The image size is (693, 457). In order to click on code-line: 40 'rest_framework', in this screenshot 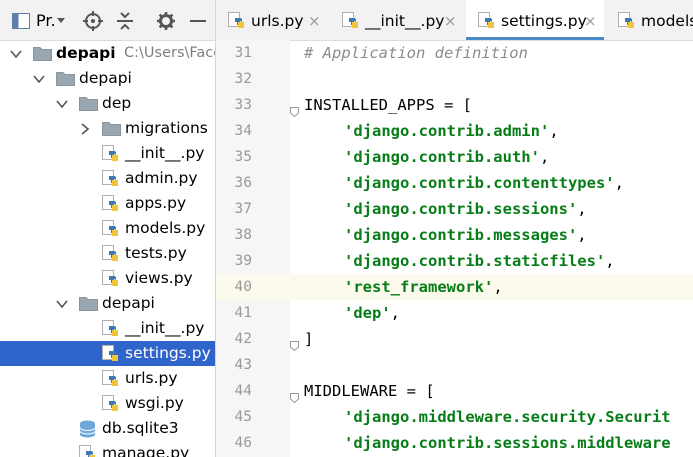, I will do `click(454, 287)`.